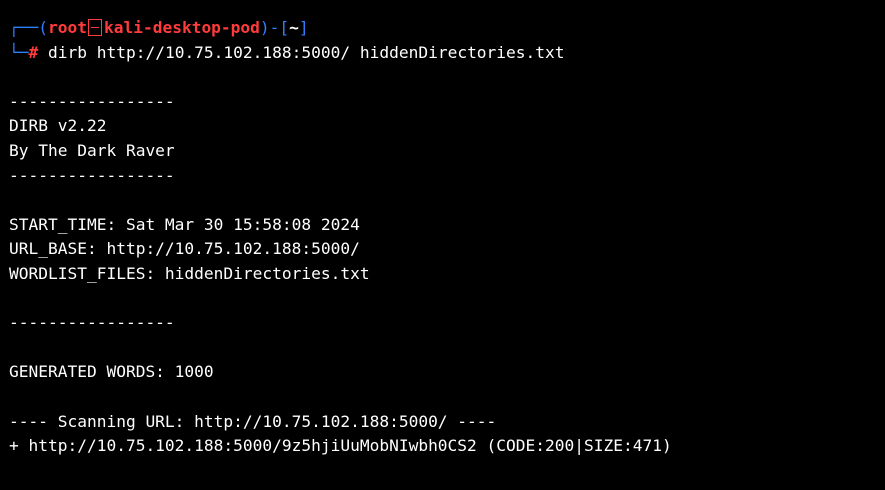  What do you see at coordinates (181, 27) in the screenshot?
I see `prompt-host: kali-desktop-pod` at bounding box center [181, 27].